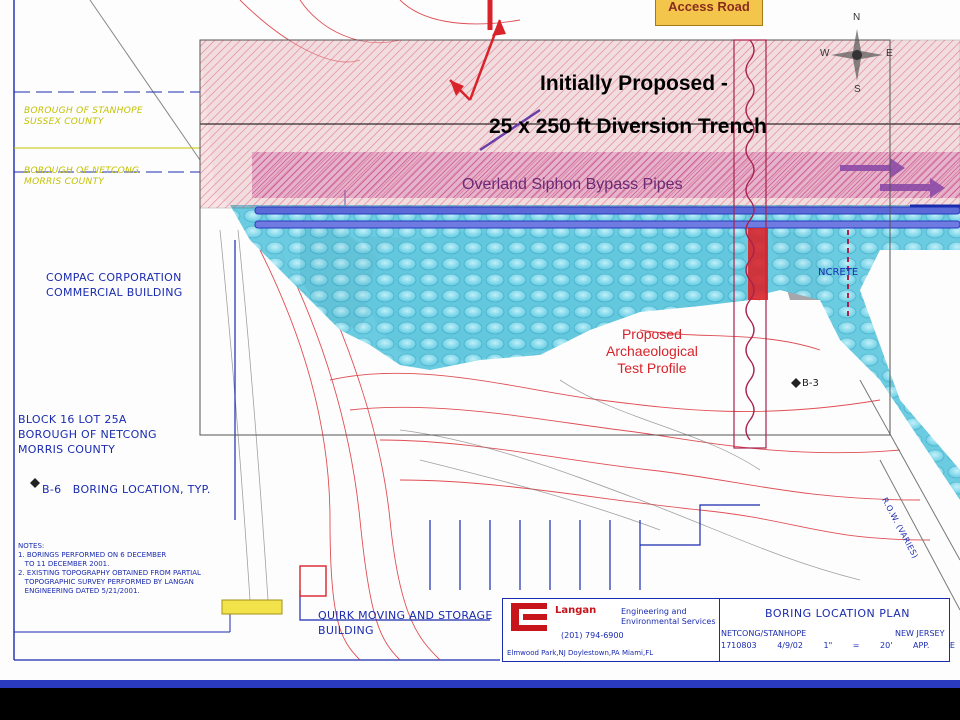 This screenshot has height=720, width=960. Describe the element at coordinates (576, 610) in the screenshot. I see `company-name: Langan` at that location.